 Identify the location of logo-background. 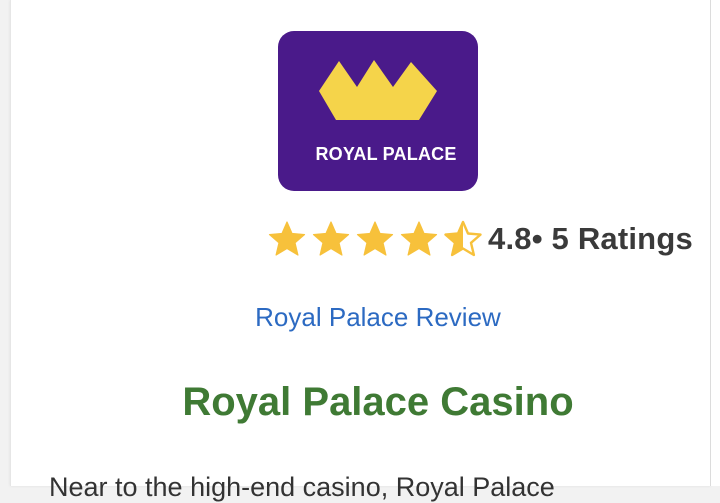
(378, 111).